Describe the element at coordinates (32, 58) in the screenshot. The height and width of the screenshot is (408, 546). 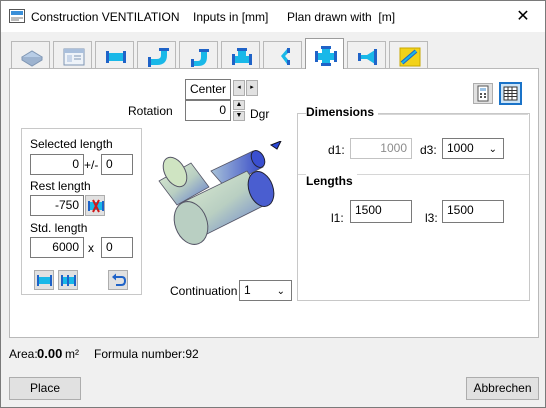
I see `flat-duct-icon` at that location.